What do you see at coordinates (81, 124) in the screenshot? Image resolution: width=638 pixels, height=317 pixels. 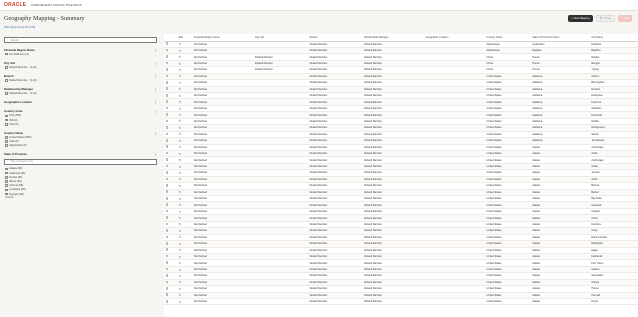 I see `filter-option: UKG (6)` at bounding box center [81, 124].